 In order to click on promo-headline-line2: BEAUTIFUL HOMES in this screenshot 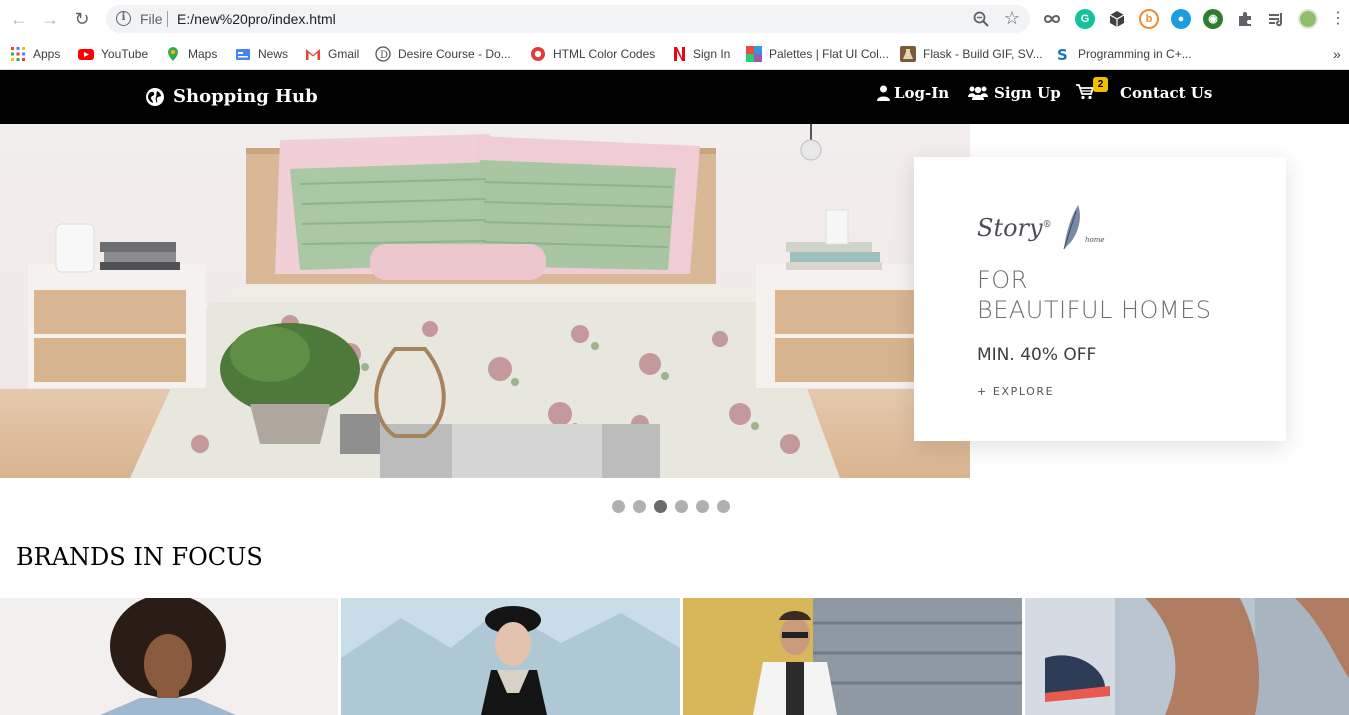, I will do `click(1094, 310)`.